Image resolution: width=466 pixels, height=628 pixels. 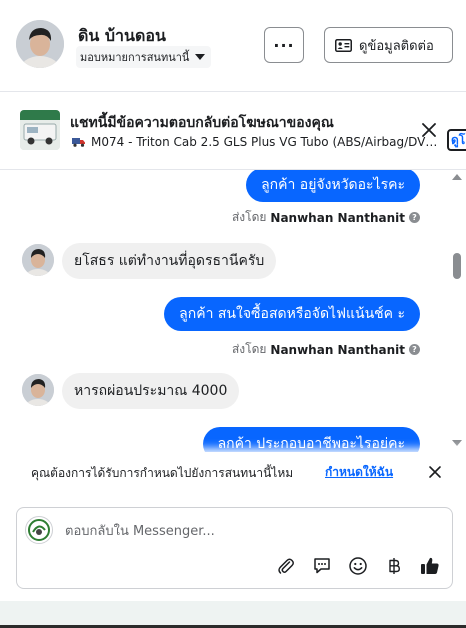 What do you see at coordinates (78, 142) in the screenshot?
I see `truck-icon` at bounding box center [78, 142].